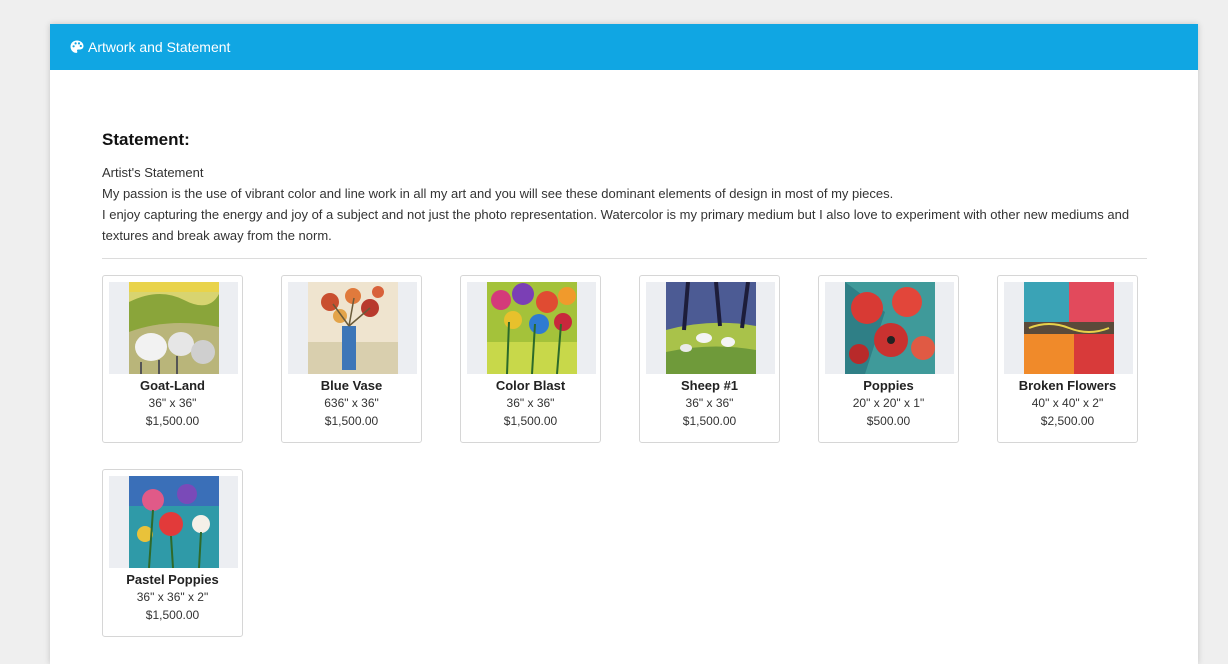  Describe the element at coordinates (888, 403) in the screenshot. I see `artwork-dimensions: 20" x 20" x 1"` at that location.